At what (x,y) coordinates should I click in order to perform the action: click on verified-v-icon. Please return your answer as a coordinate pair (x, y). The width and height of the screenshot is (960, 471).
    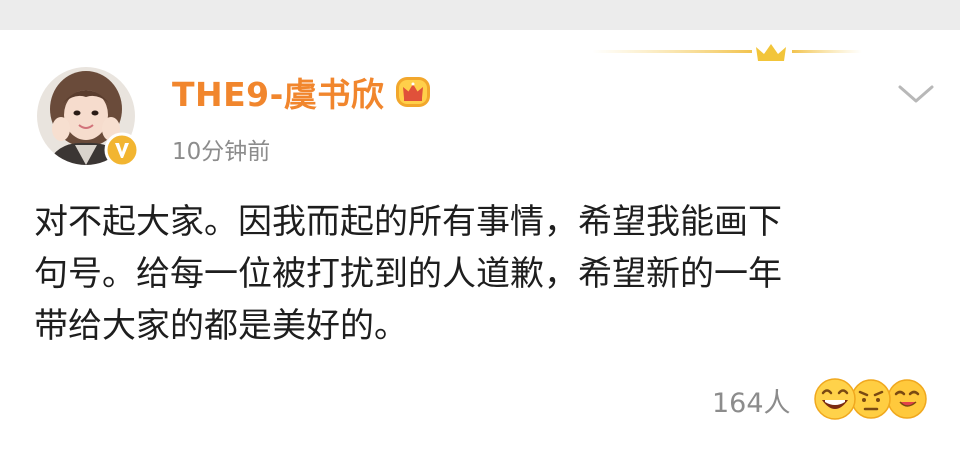
    Looking at the image, I should click on (122, 150).